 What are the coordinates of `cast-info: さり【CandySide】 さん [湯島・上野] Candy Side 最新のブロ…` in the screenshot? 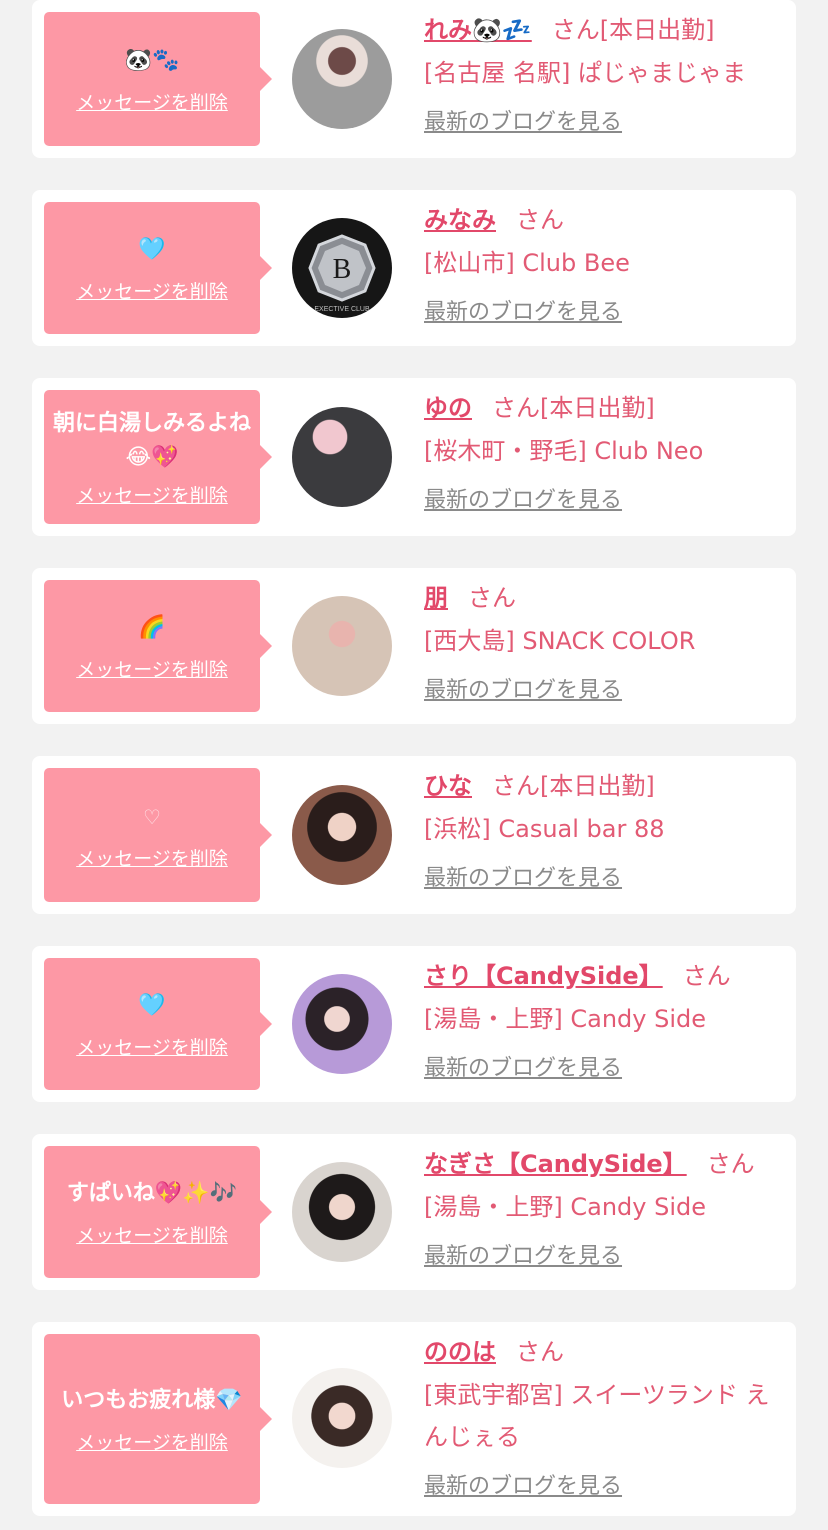 It's located at (602, 1020).